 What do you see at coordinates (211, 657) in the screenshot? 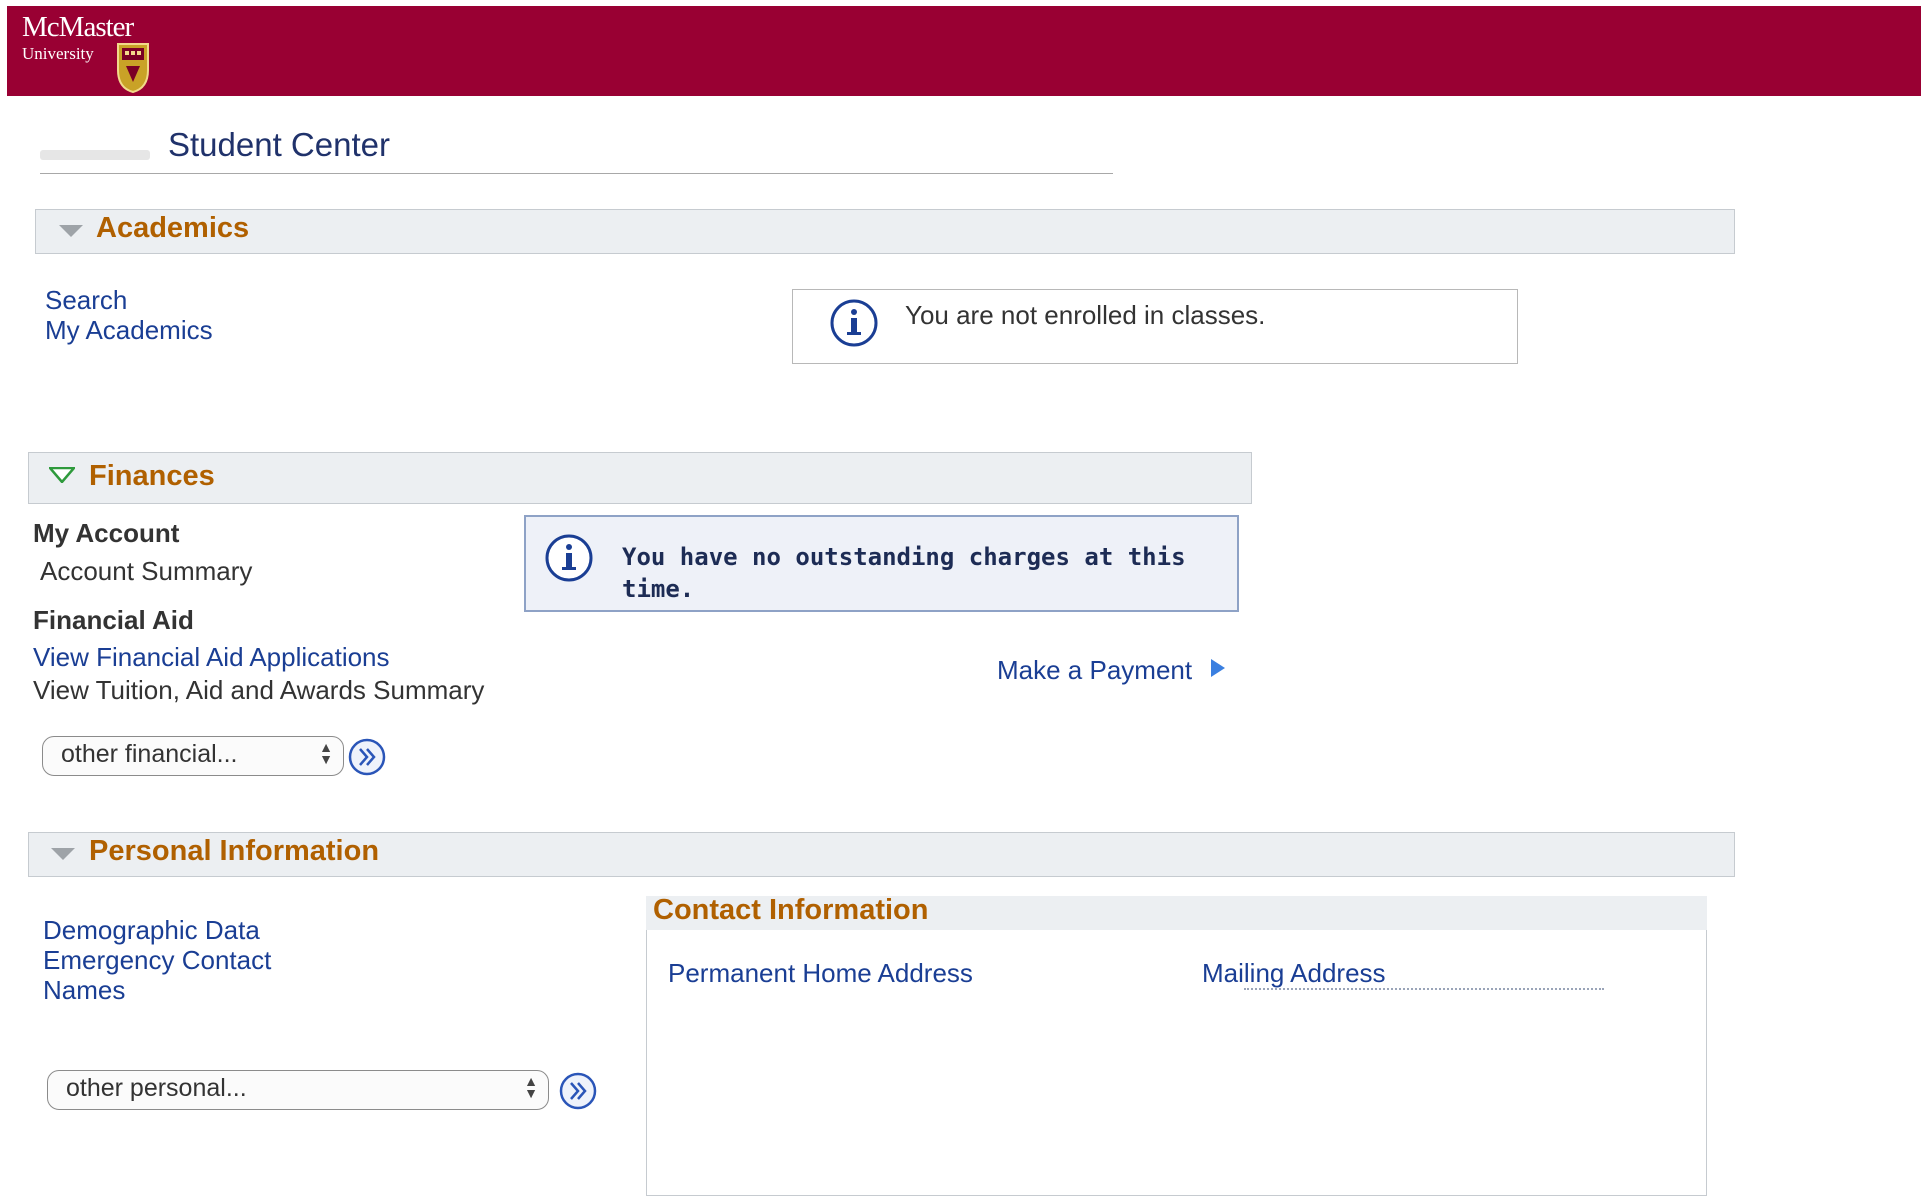
I see `view-financial-aid-applications-link: View Financial Aid Applications` at bounding box center [211, 657].